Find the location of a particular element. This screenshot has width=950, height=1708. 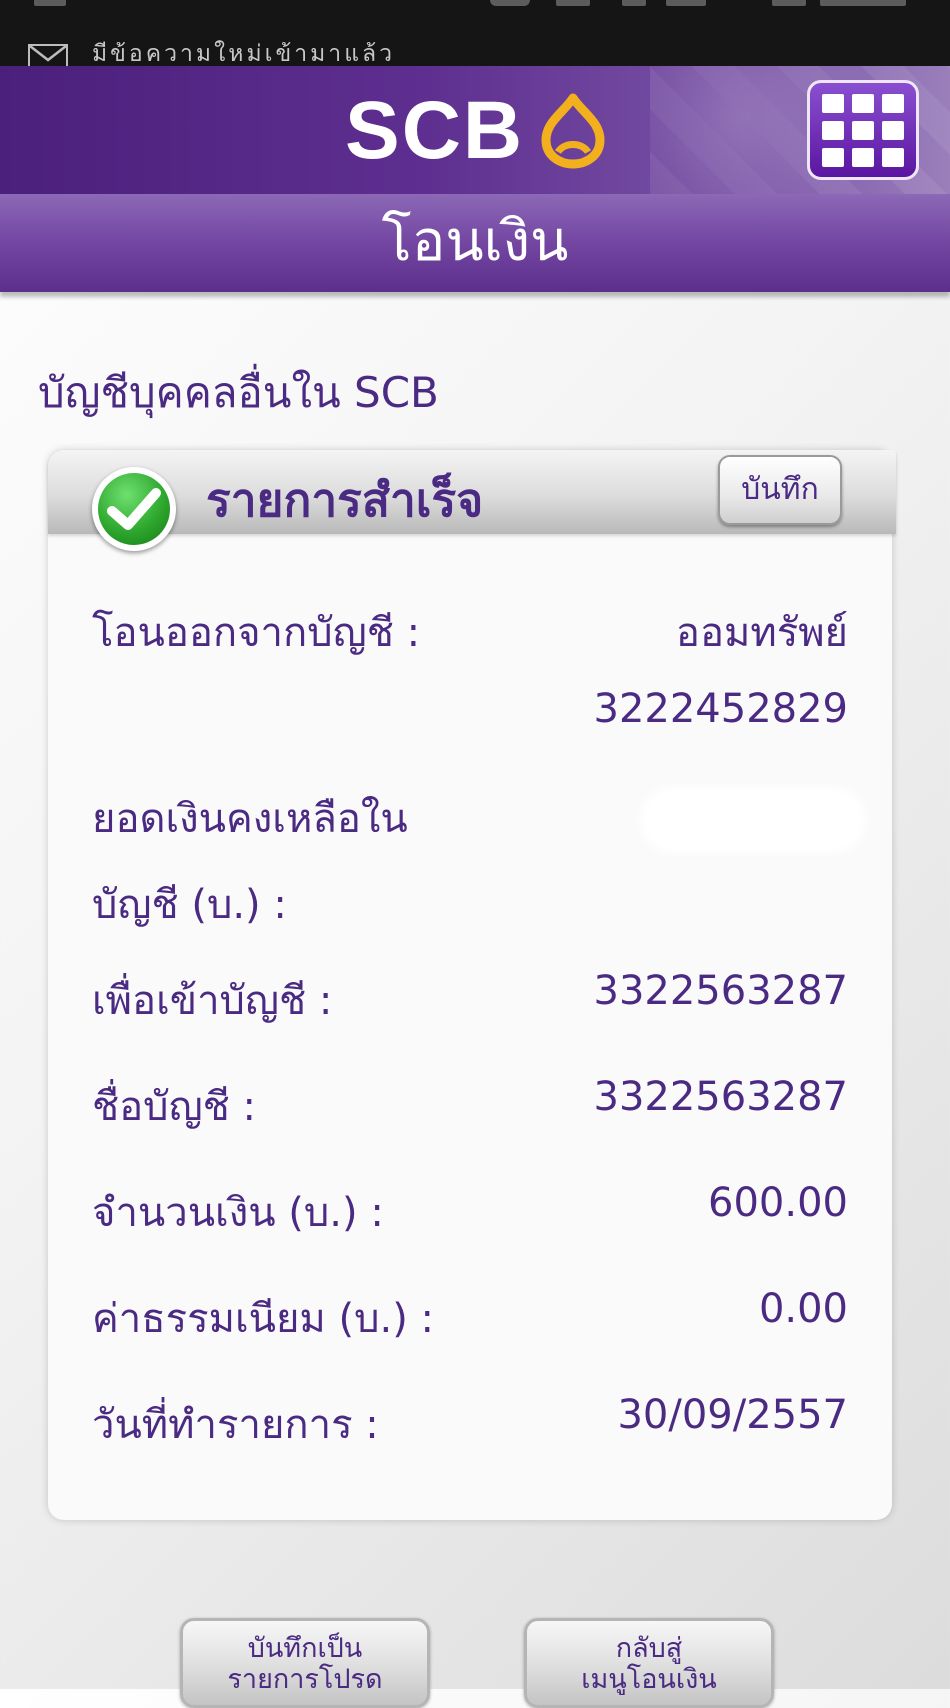

check-circle-icon is located at coordinates (134, 509).